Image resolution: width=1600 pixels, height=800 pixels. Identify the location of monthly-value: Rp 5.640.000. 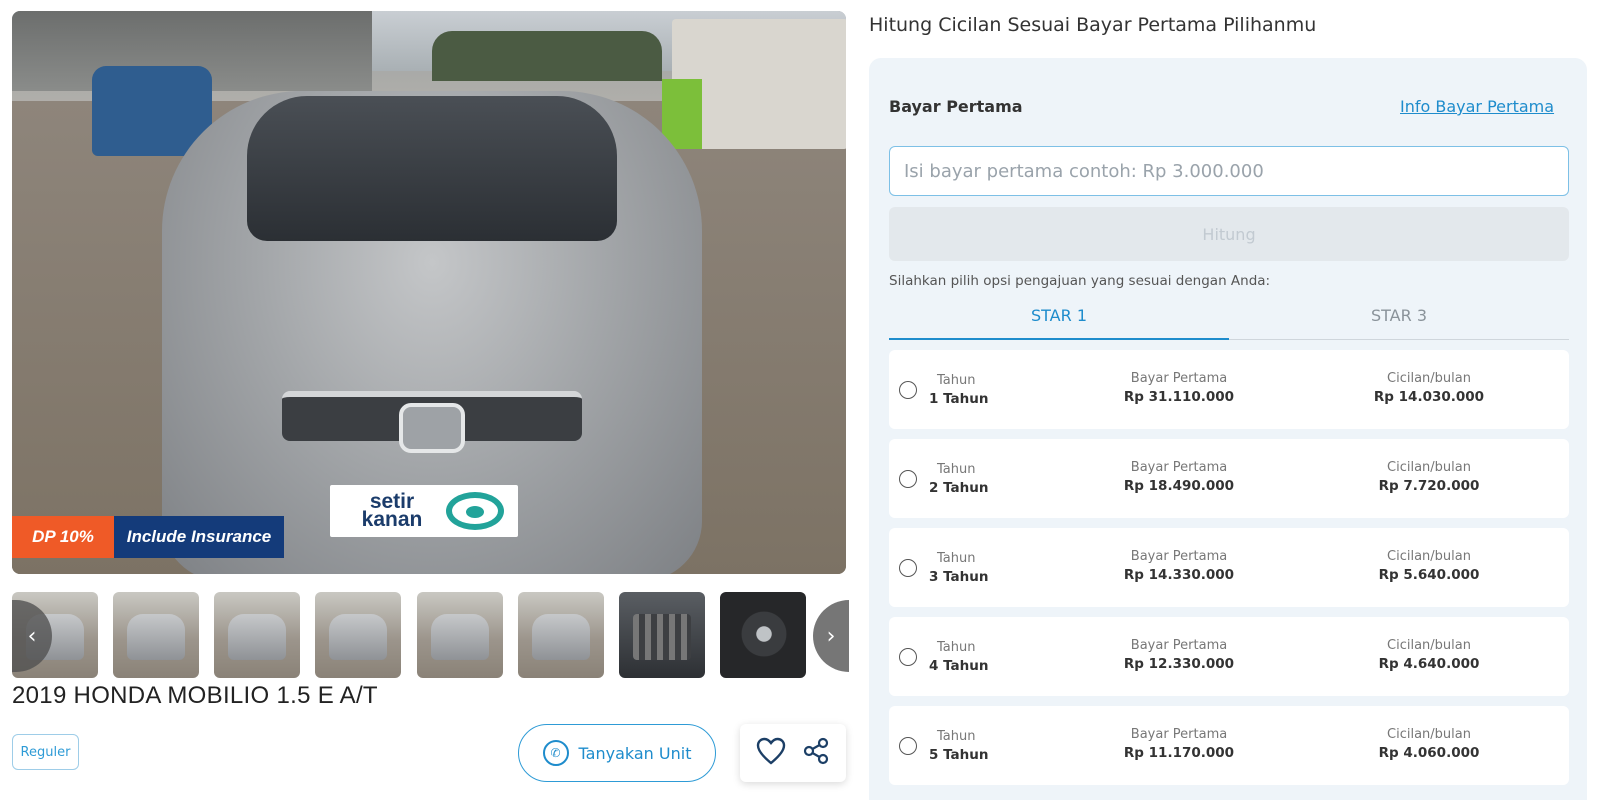
(1429, 575).